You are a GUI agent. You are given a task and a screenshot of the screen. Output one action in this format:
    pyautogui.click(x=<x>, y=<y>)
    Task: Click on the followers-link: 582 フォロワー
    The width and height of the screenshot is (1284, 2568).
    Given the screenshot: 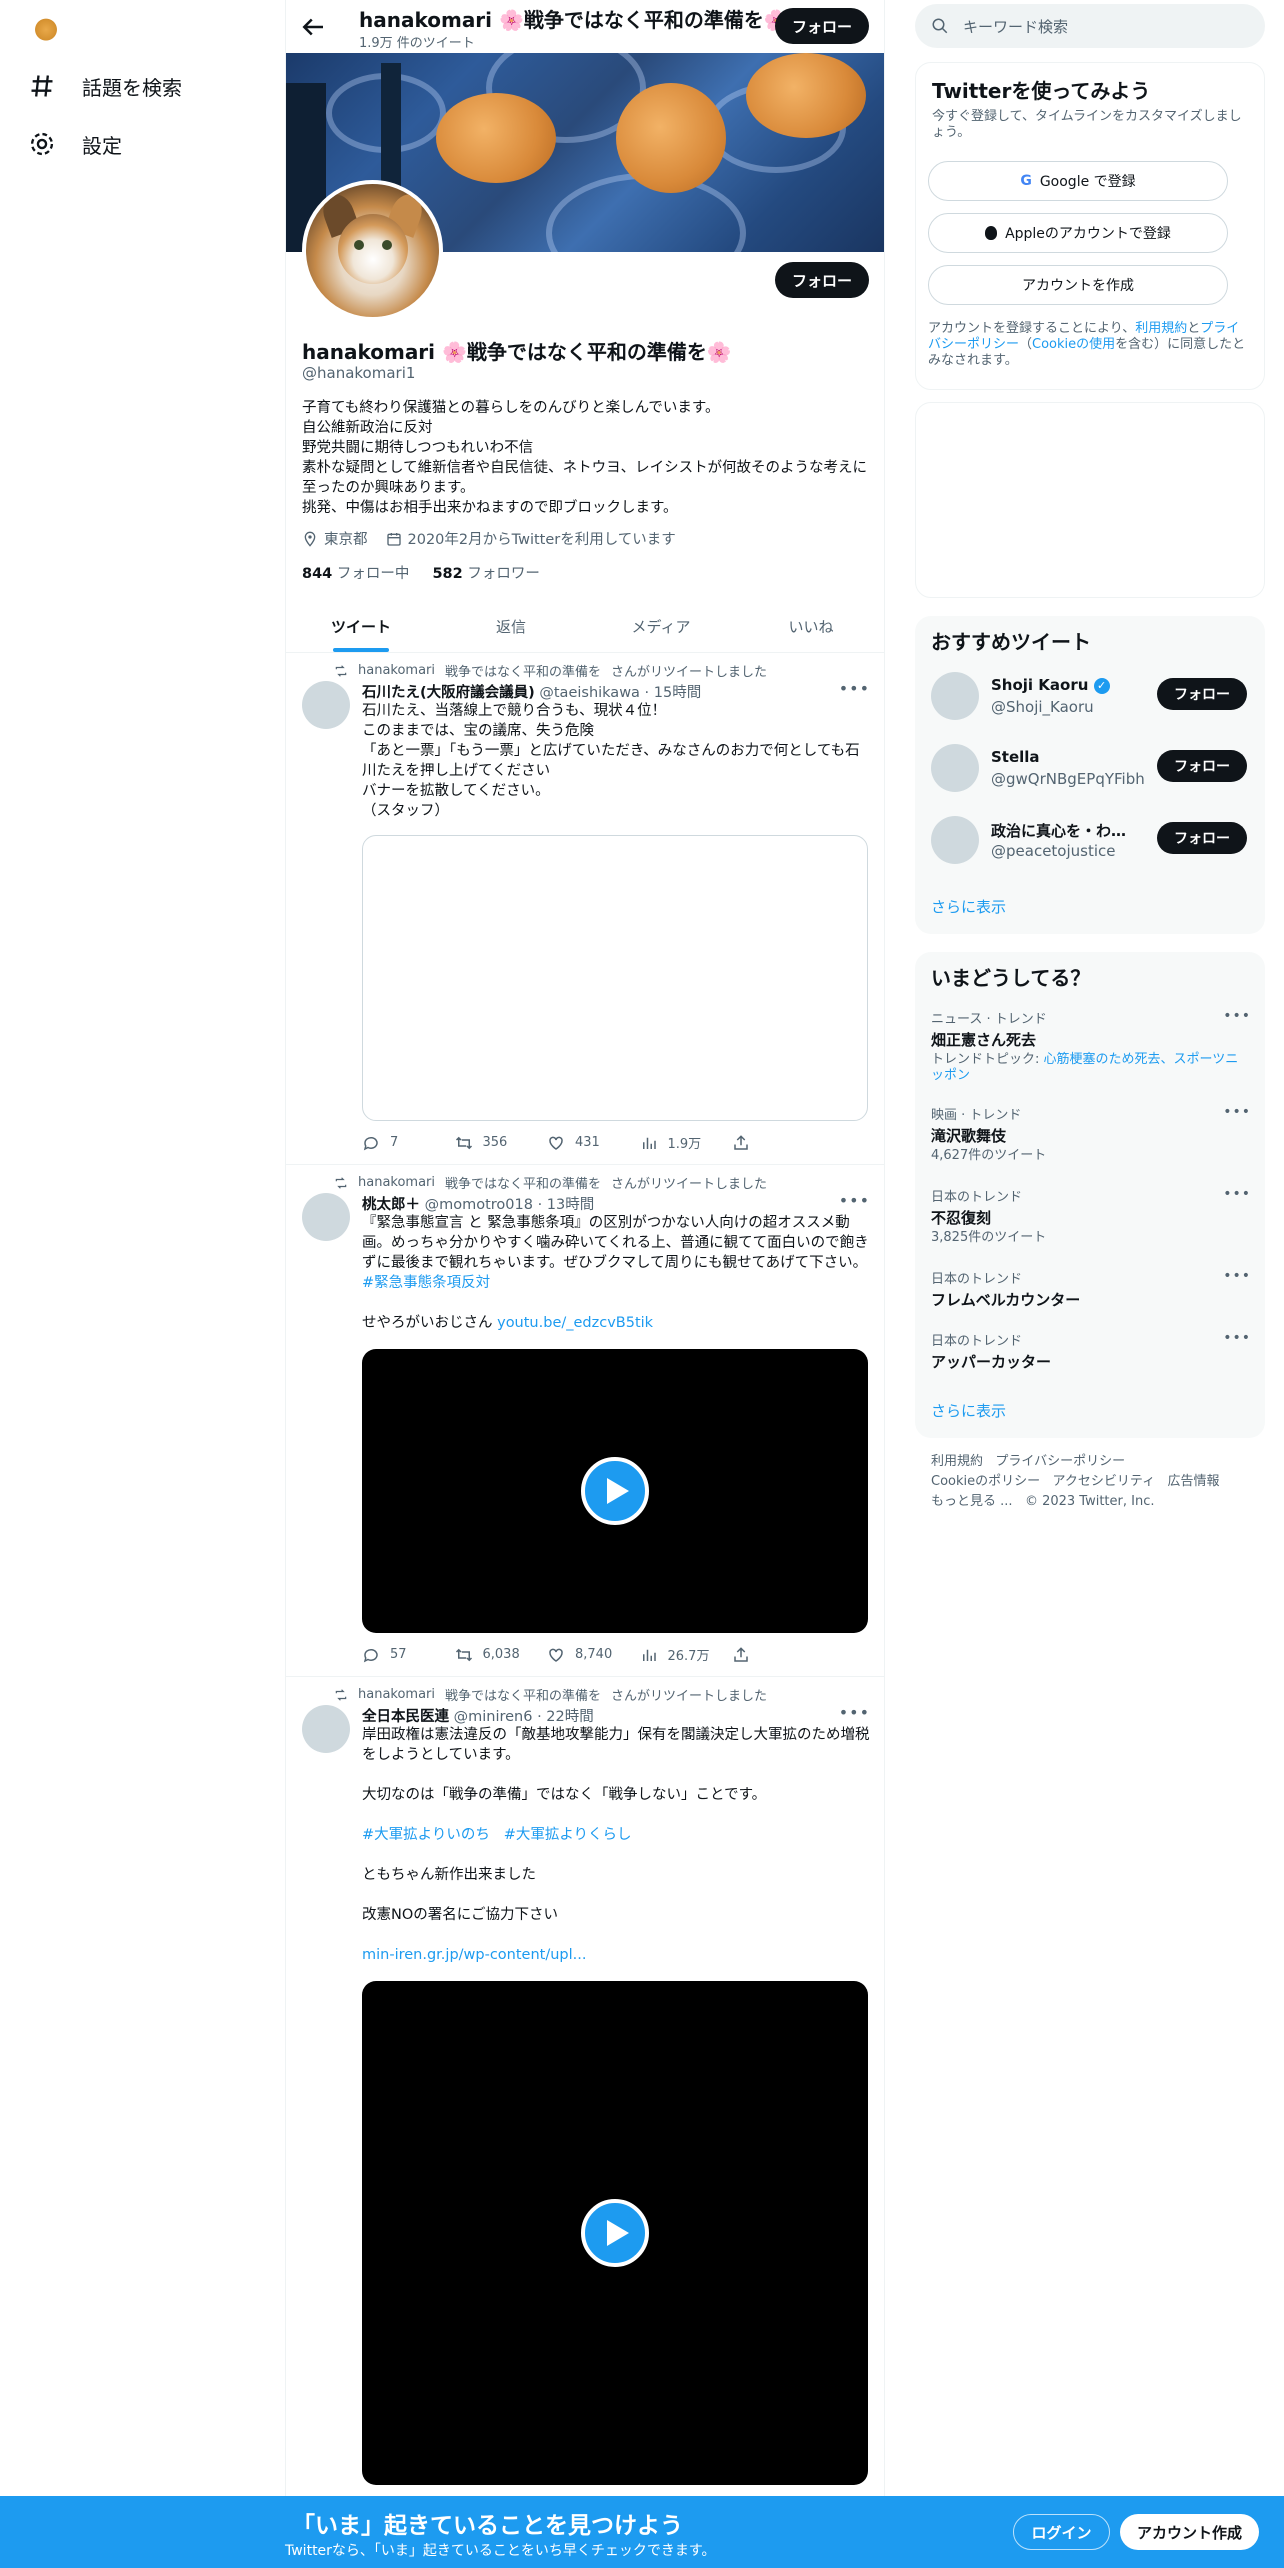 What is the action you would take?
    pyautogui.click(x=485, y=574)
    